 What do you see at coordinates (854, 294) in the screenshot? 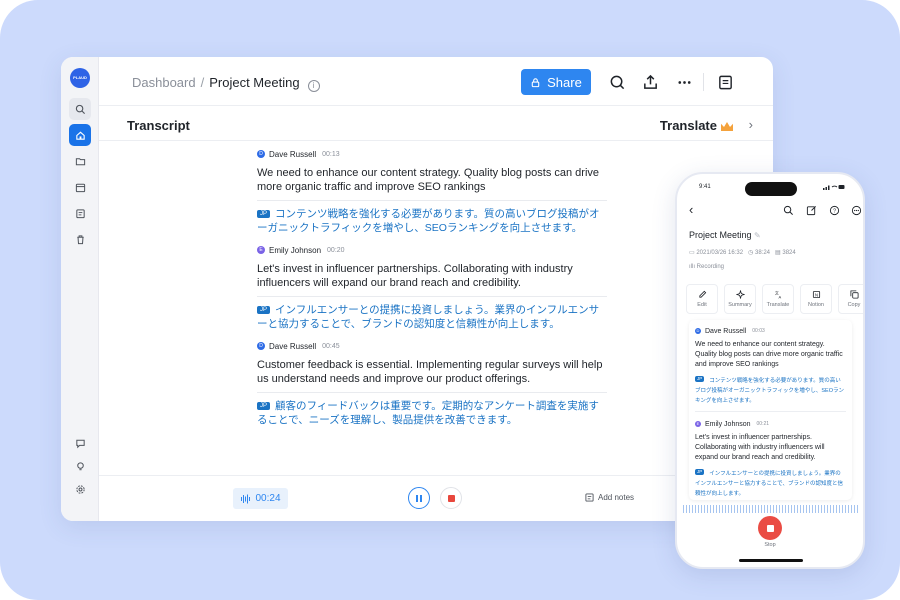
I see `copy-icon` at bounding box center [854, 294].